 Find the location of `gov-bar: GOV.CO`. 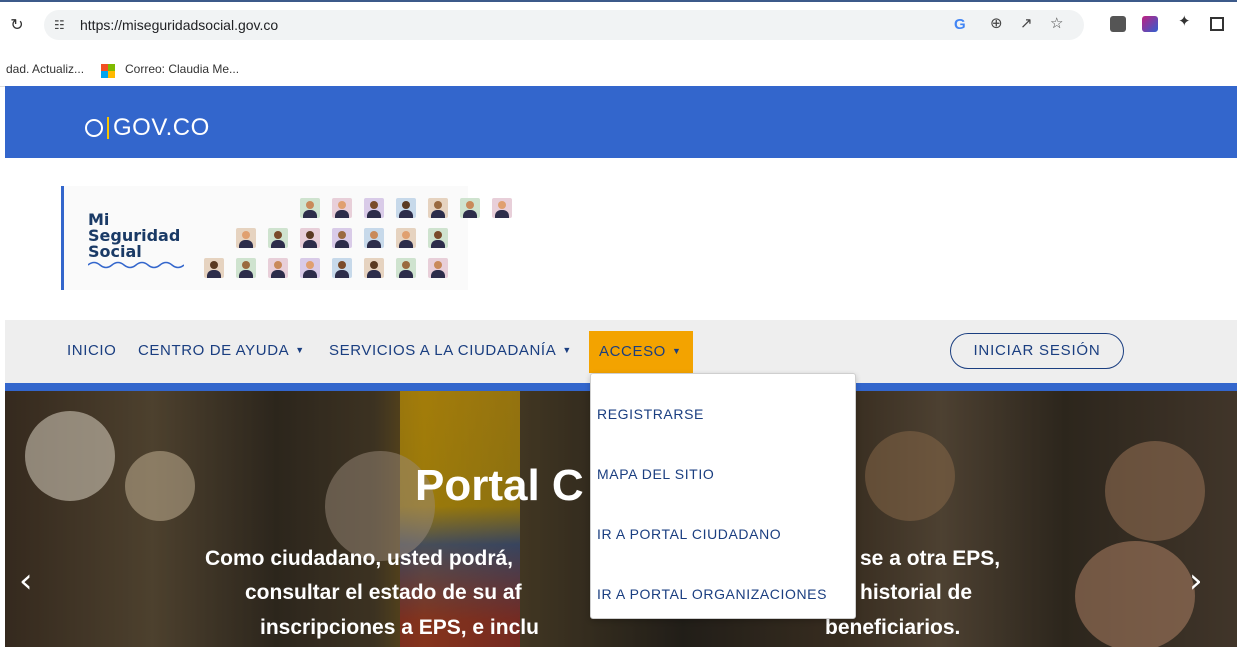

gov-bar: GOV.CO is located at coordinates (621, 122).